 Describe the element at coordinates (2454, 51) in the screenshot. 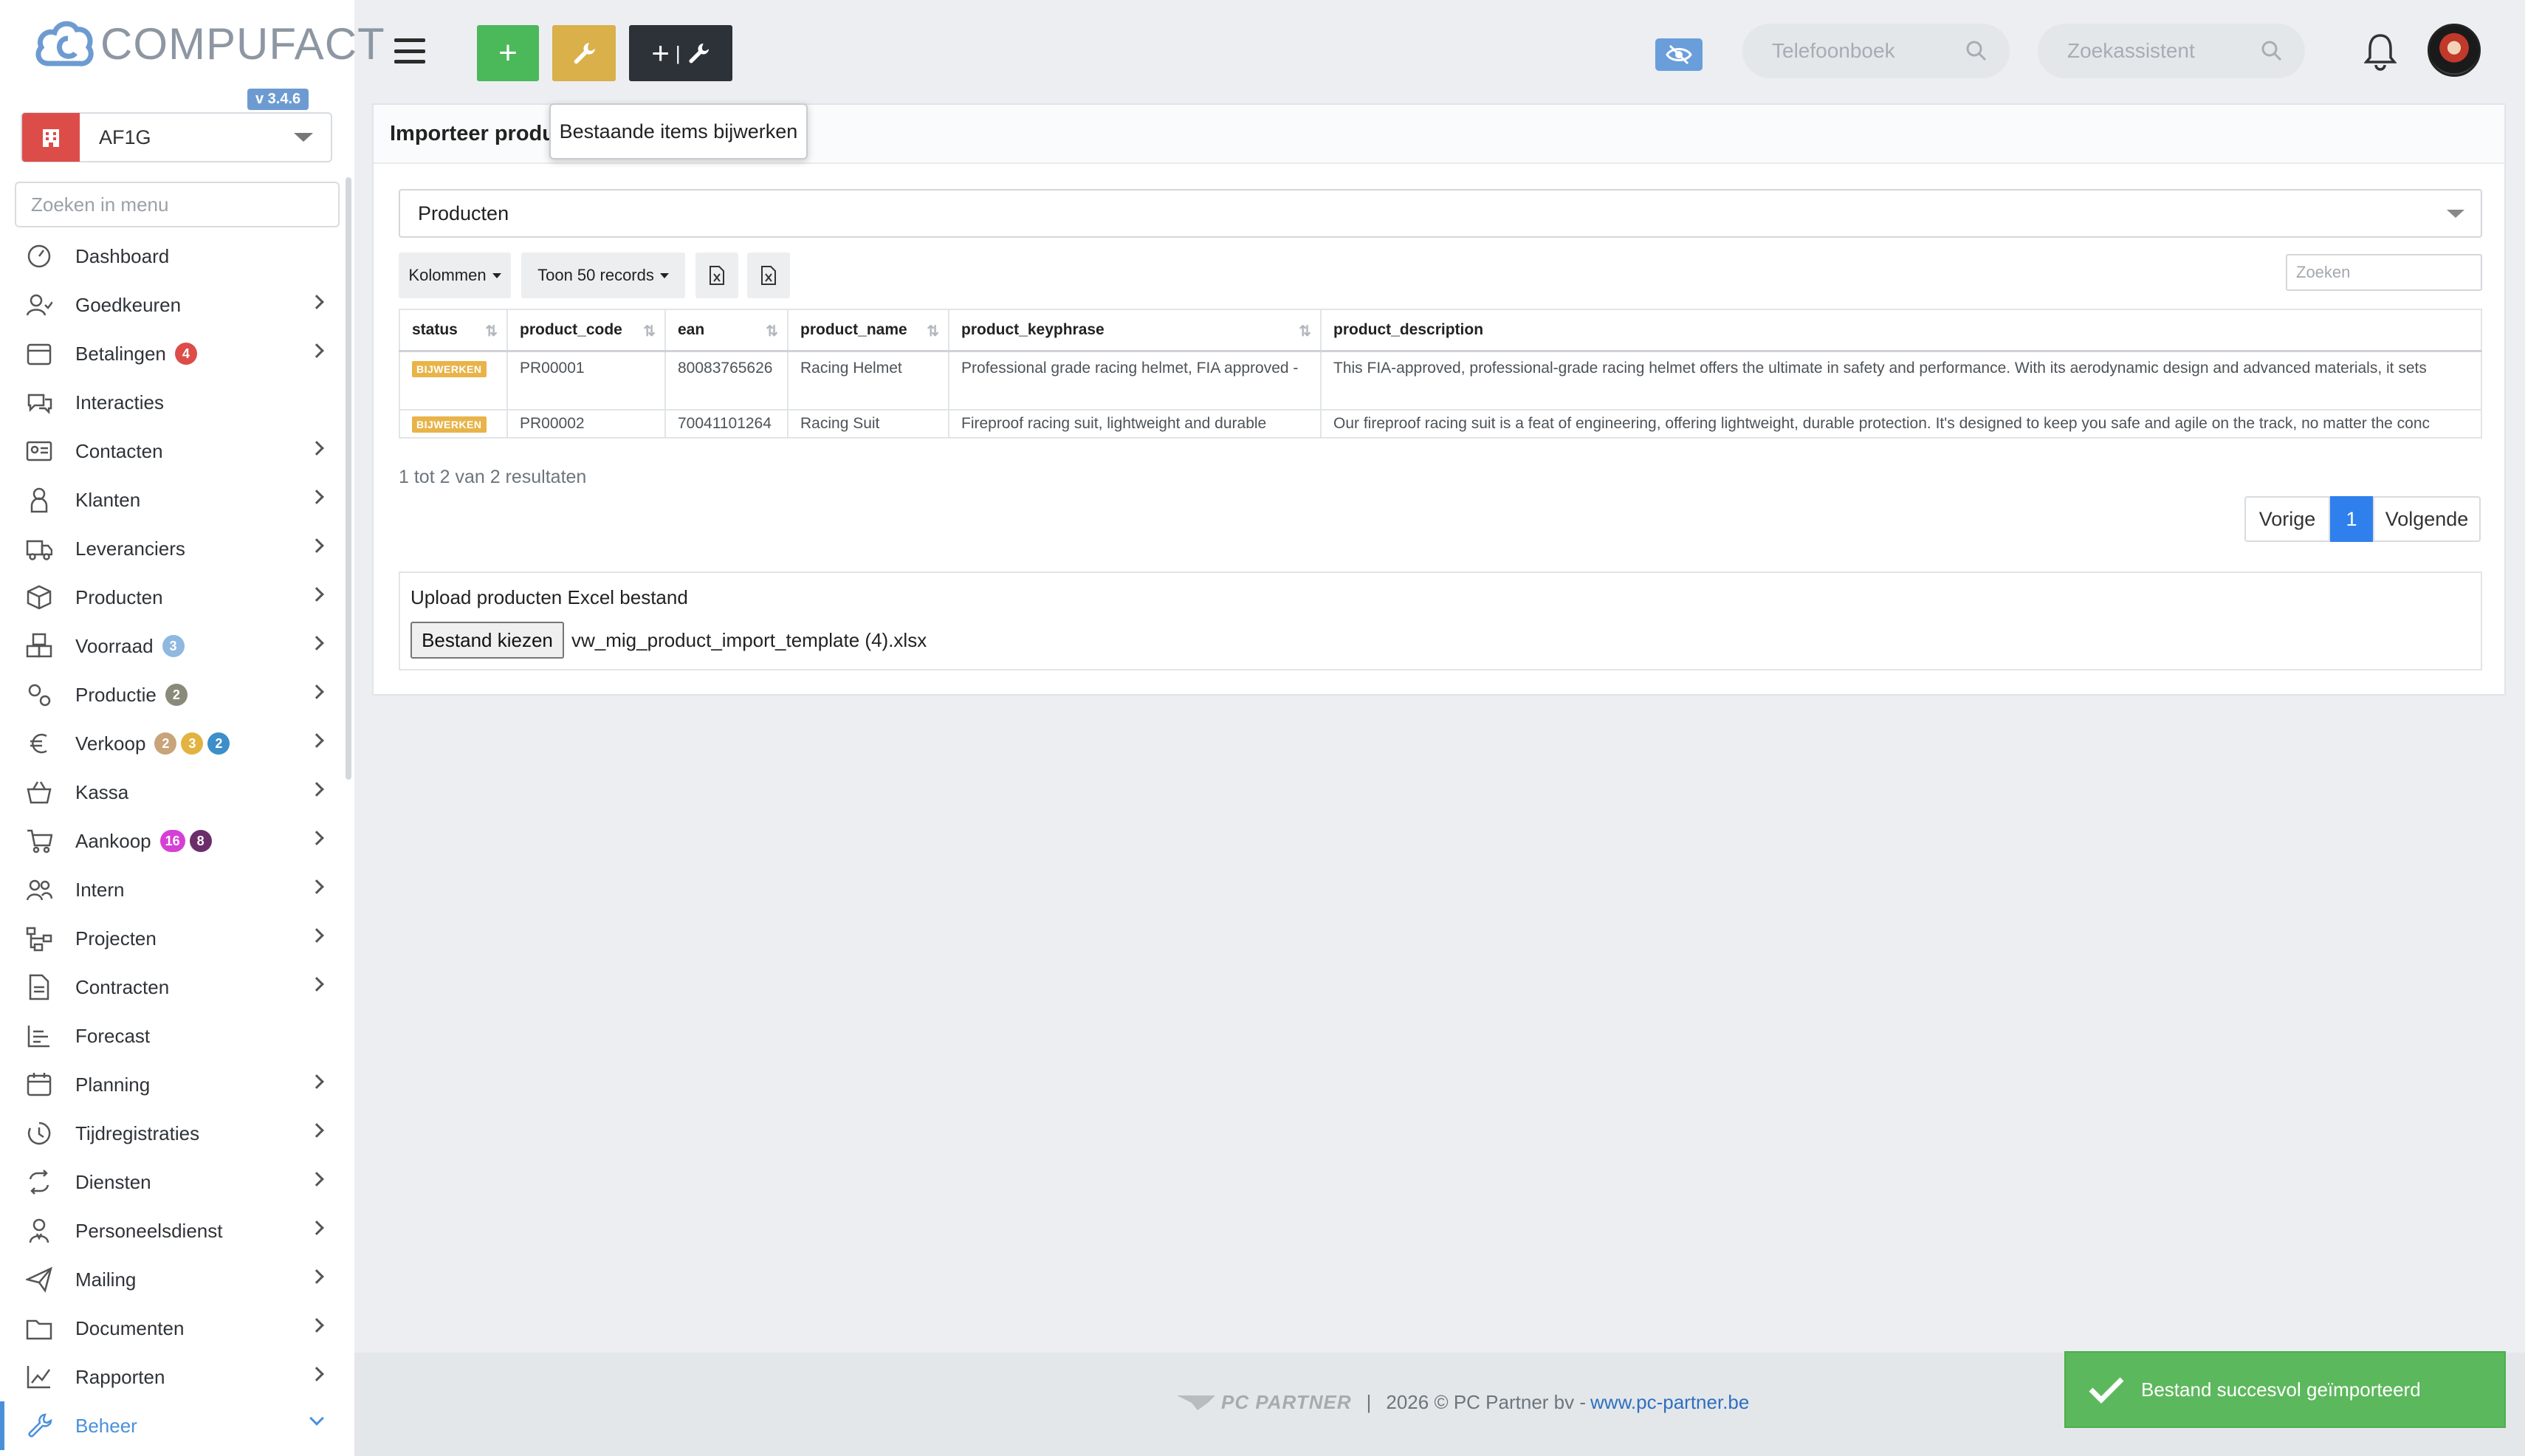

I see `avatar` at that location.